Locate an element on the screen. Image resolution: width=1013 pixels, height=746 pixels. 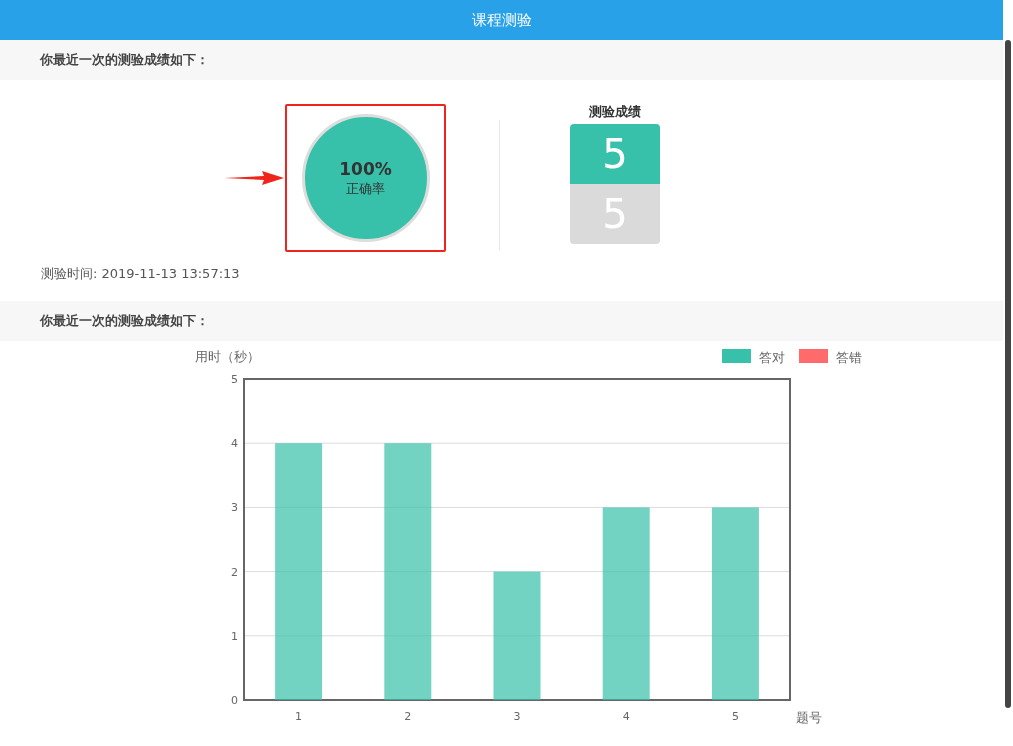
legend-label: 答对 is located at coordinates (772, 357).